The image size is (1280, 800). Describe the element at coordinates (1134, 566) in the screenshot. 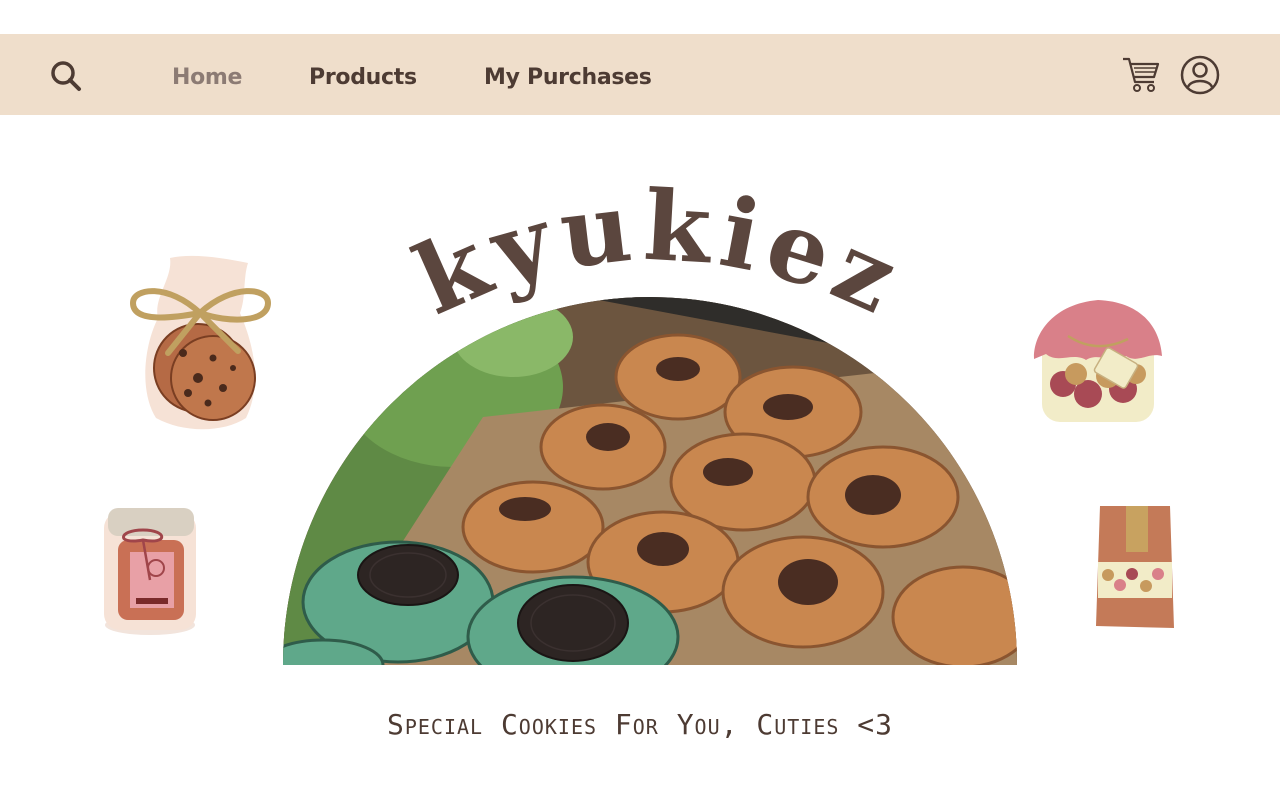

I see `snack-pouch-illustration` at that location.